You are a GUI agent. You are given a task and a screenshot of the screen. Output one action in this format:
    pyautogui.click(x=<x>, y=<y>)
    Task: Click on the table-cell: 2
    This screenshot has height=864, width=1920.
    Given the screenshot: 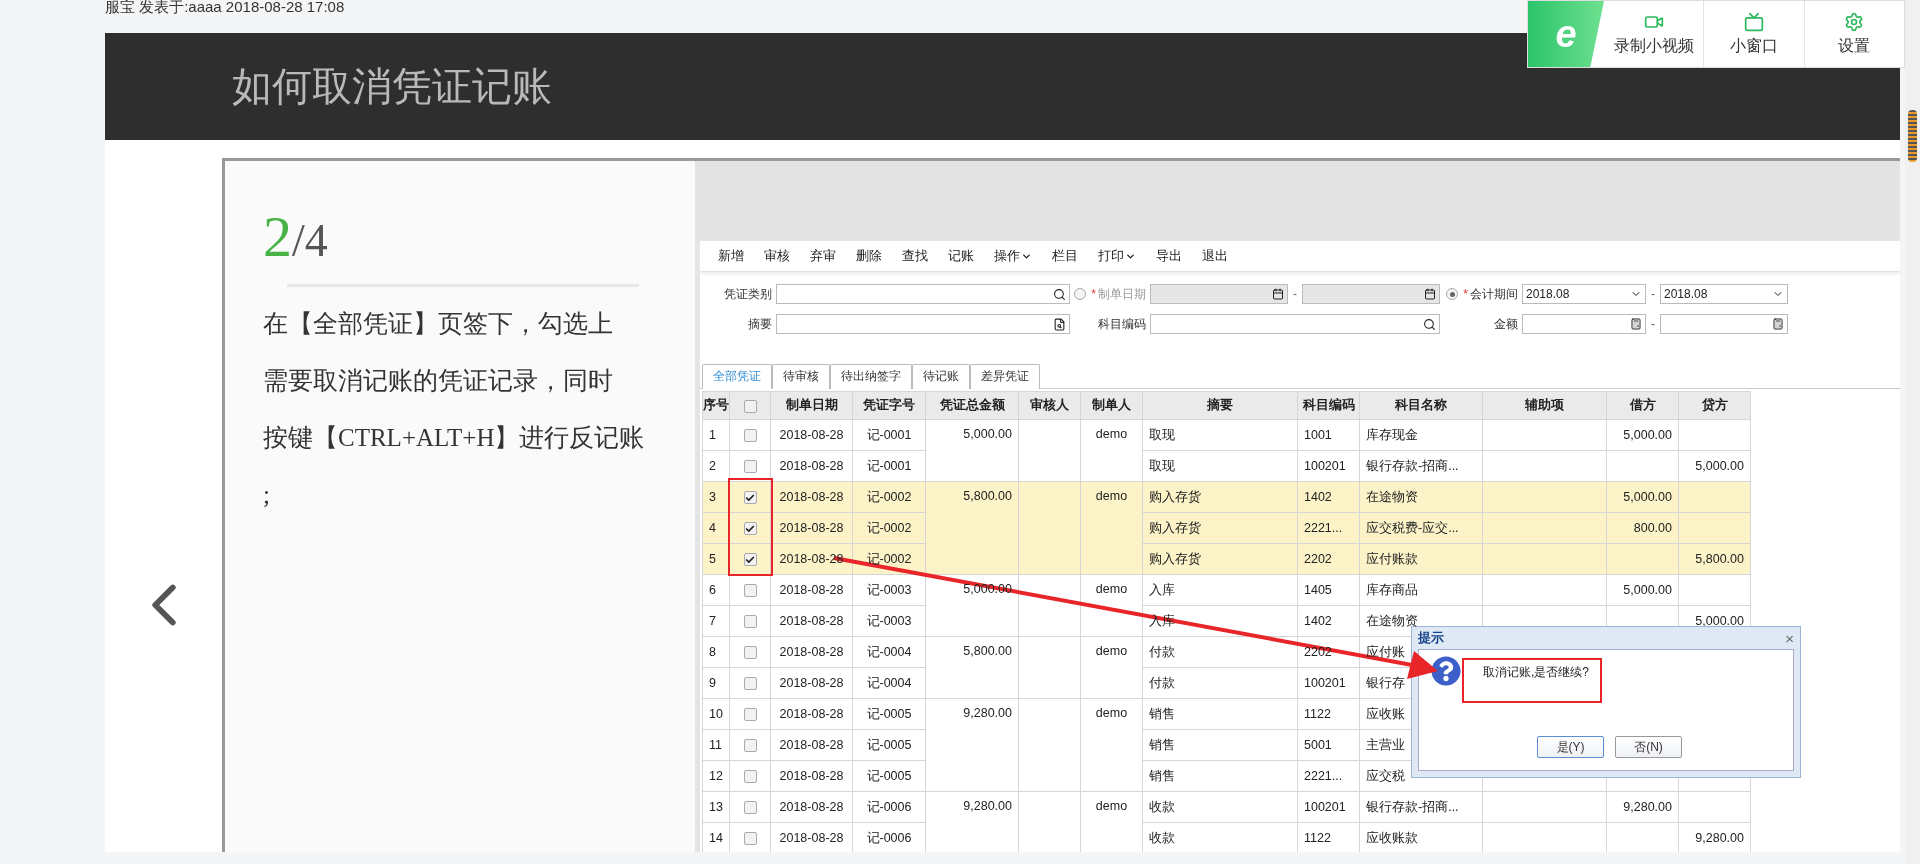 What is the action you would take?
    pyautogui.click(x=716, y=466)
    